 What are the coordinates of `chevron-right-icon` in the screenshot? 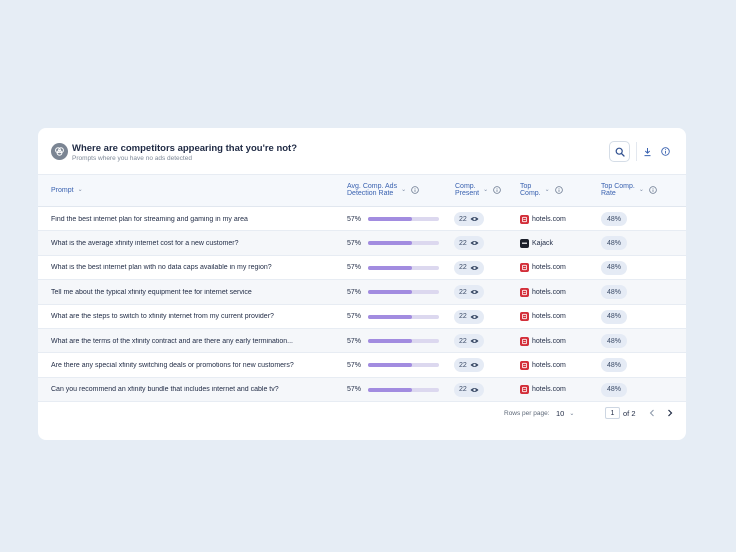 It's located at (670, 413).